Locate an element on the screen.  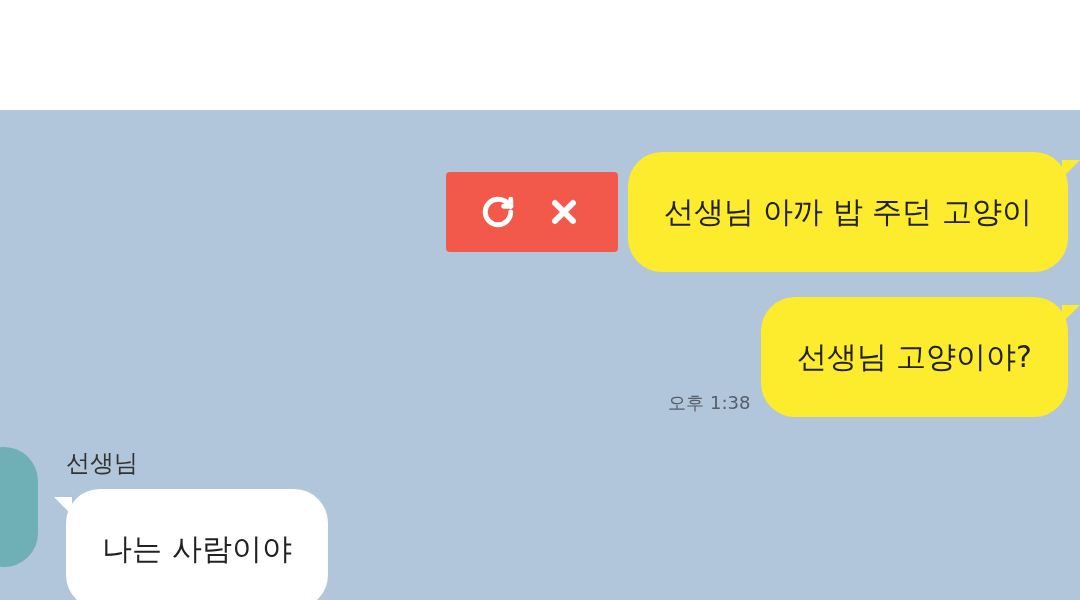
message-time: 오후 1:38 is located at coordinates (709, 403).